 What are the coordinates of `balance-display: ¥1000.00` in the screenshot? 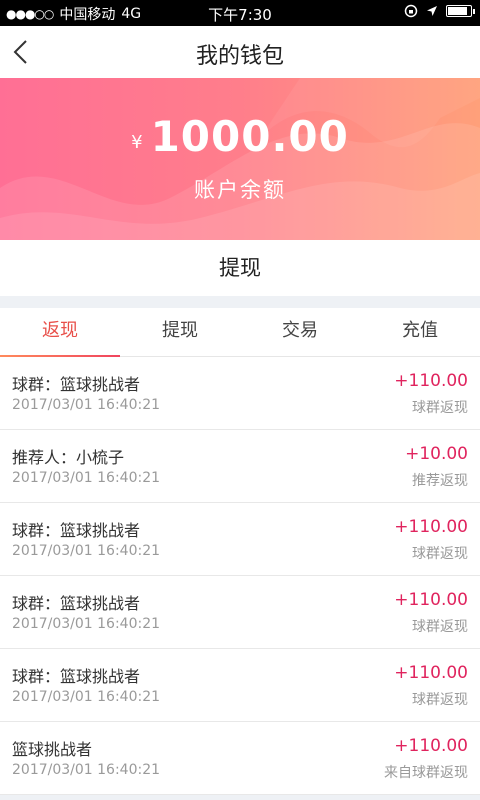 It's located at (240, 136).